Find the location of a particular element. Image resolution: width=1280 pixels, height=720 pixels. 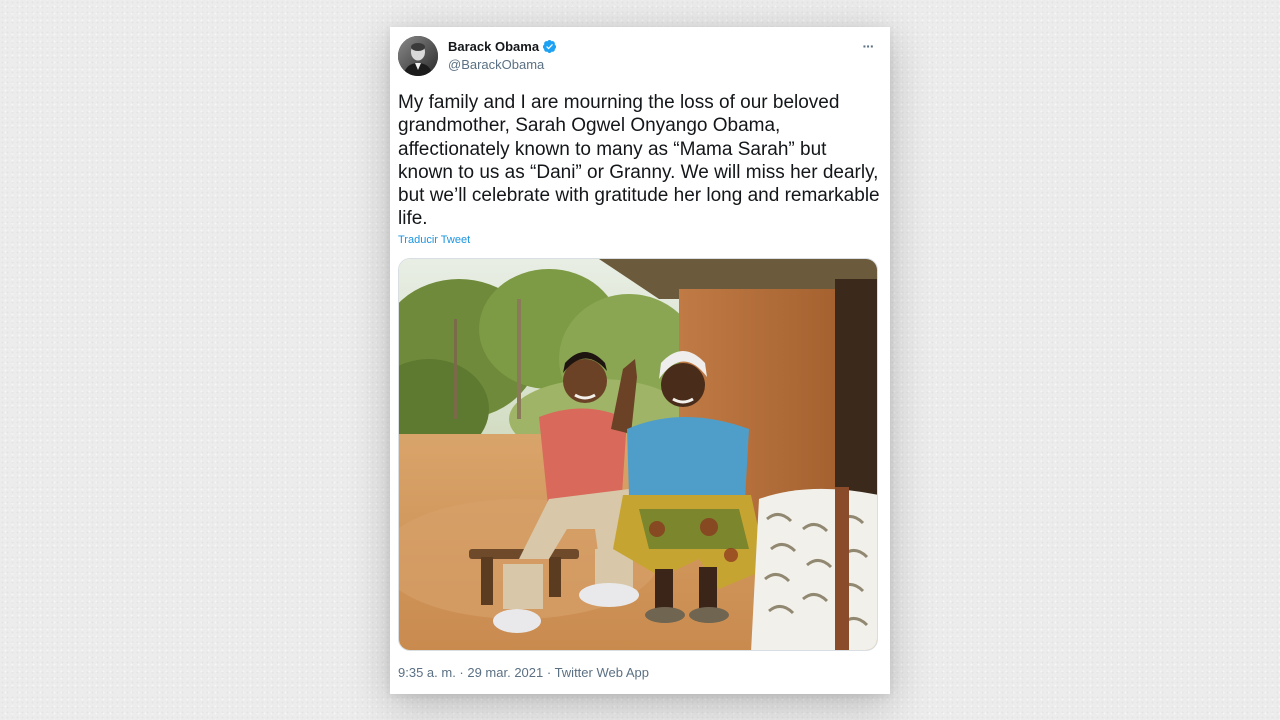

display-name: Barack Obama is located at coordinates (502, 46).